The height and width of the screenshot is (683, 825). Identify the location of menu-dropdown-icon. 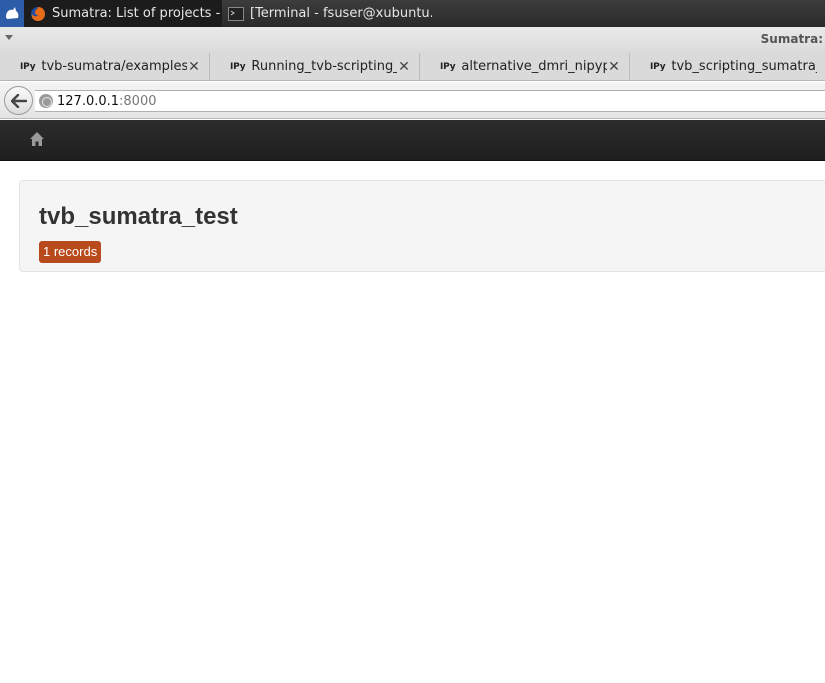
(9, 37).